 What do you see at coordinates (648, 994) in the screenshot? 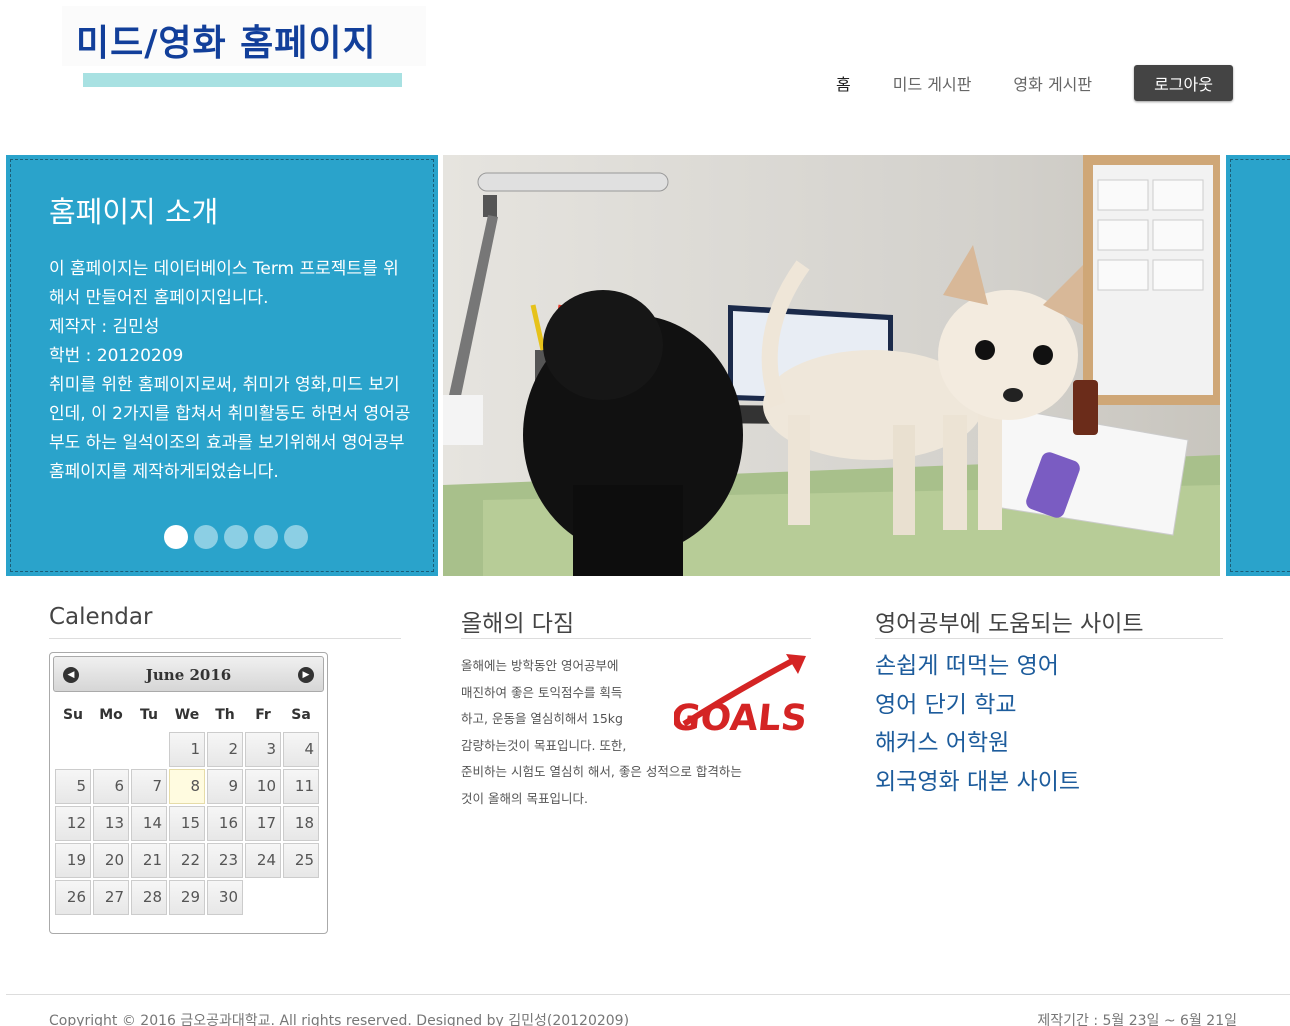
I see `footer-divider` at bounding box center [648, 994].